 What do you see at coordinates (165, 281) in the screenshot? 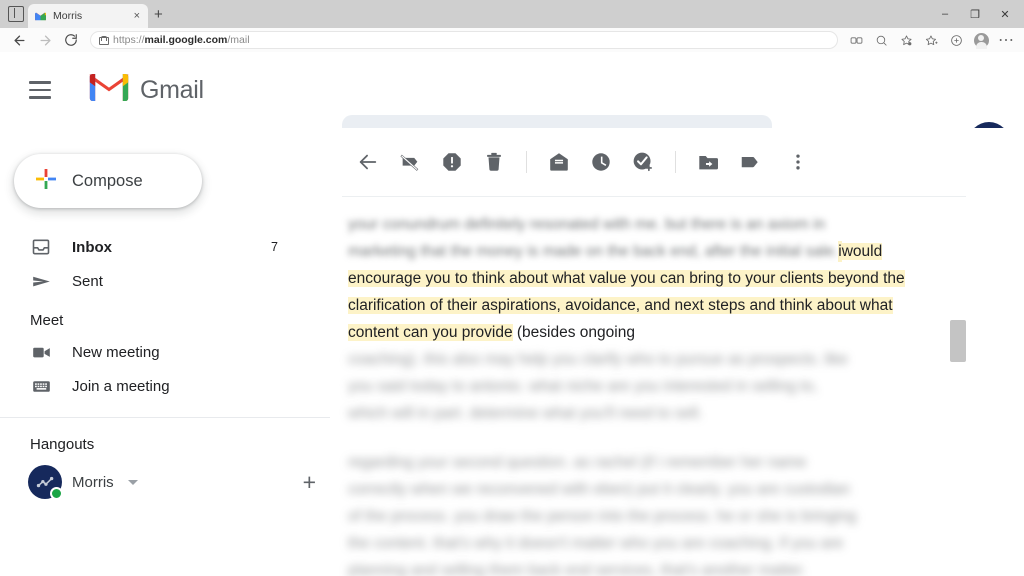
I see `sidebar-item-sent: Sent` at bounding box center [165, 281].